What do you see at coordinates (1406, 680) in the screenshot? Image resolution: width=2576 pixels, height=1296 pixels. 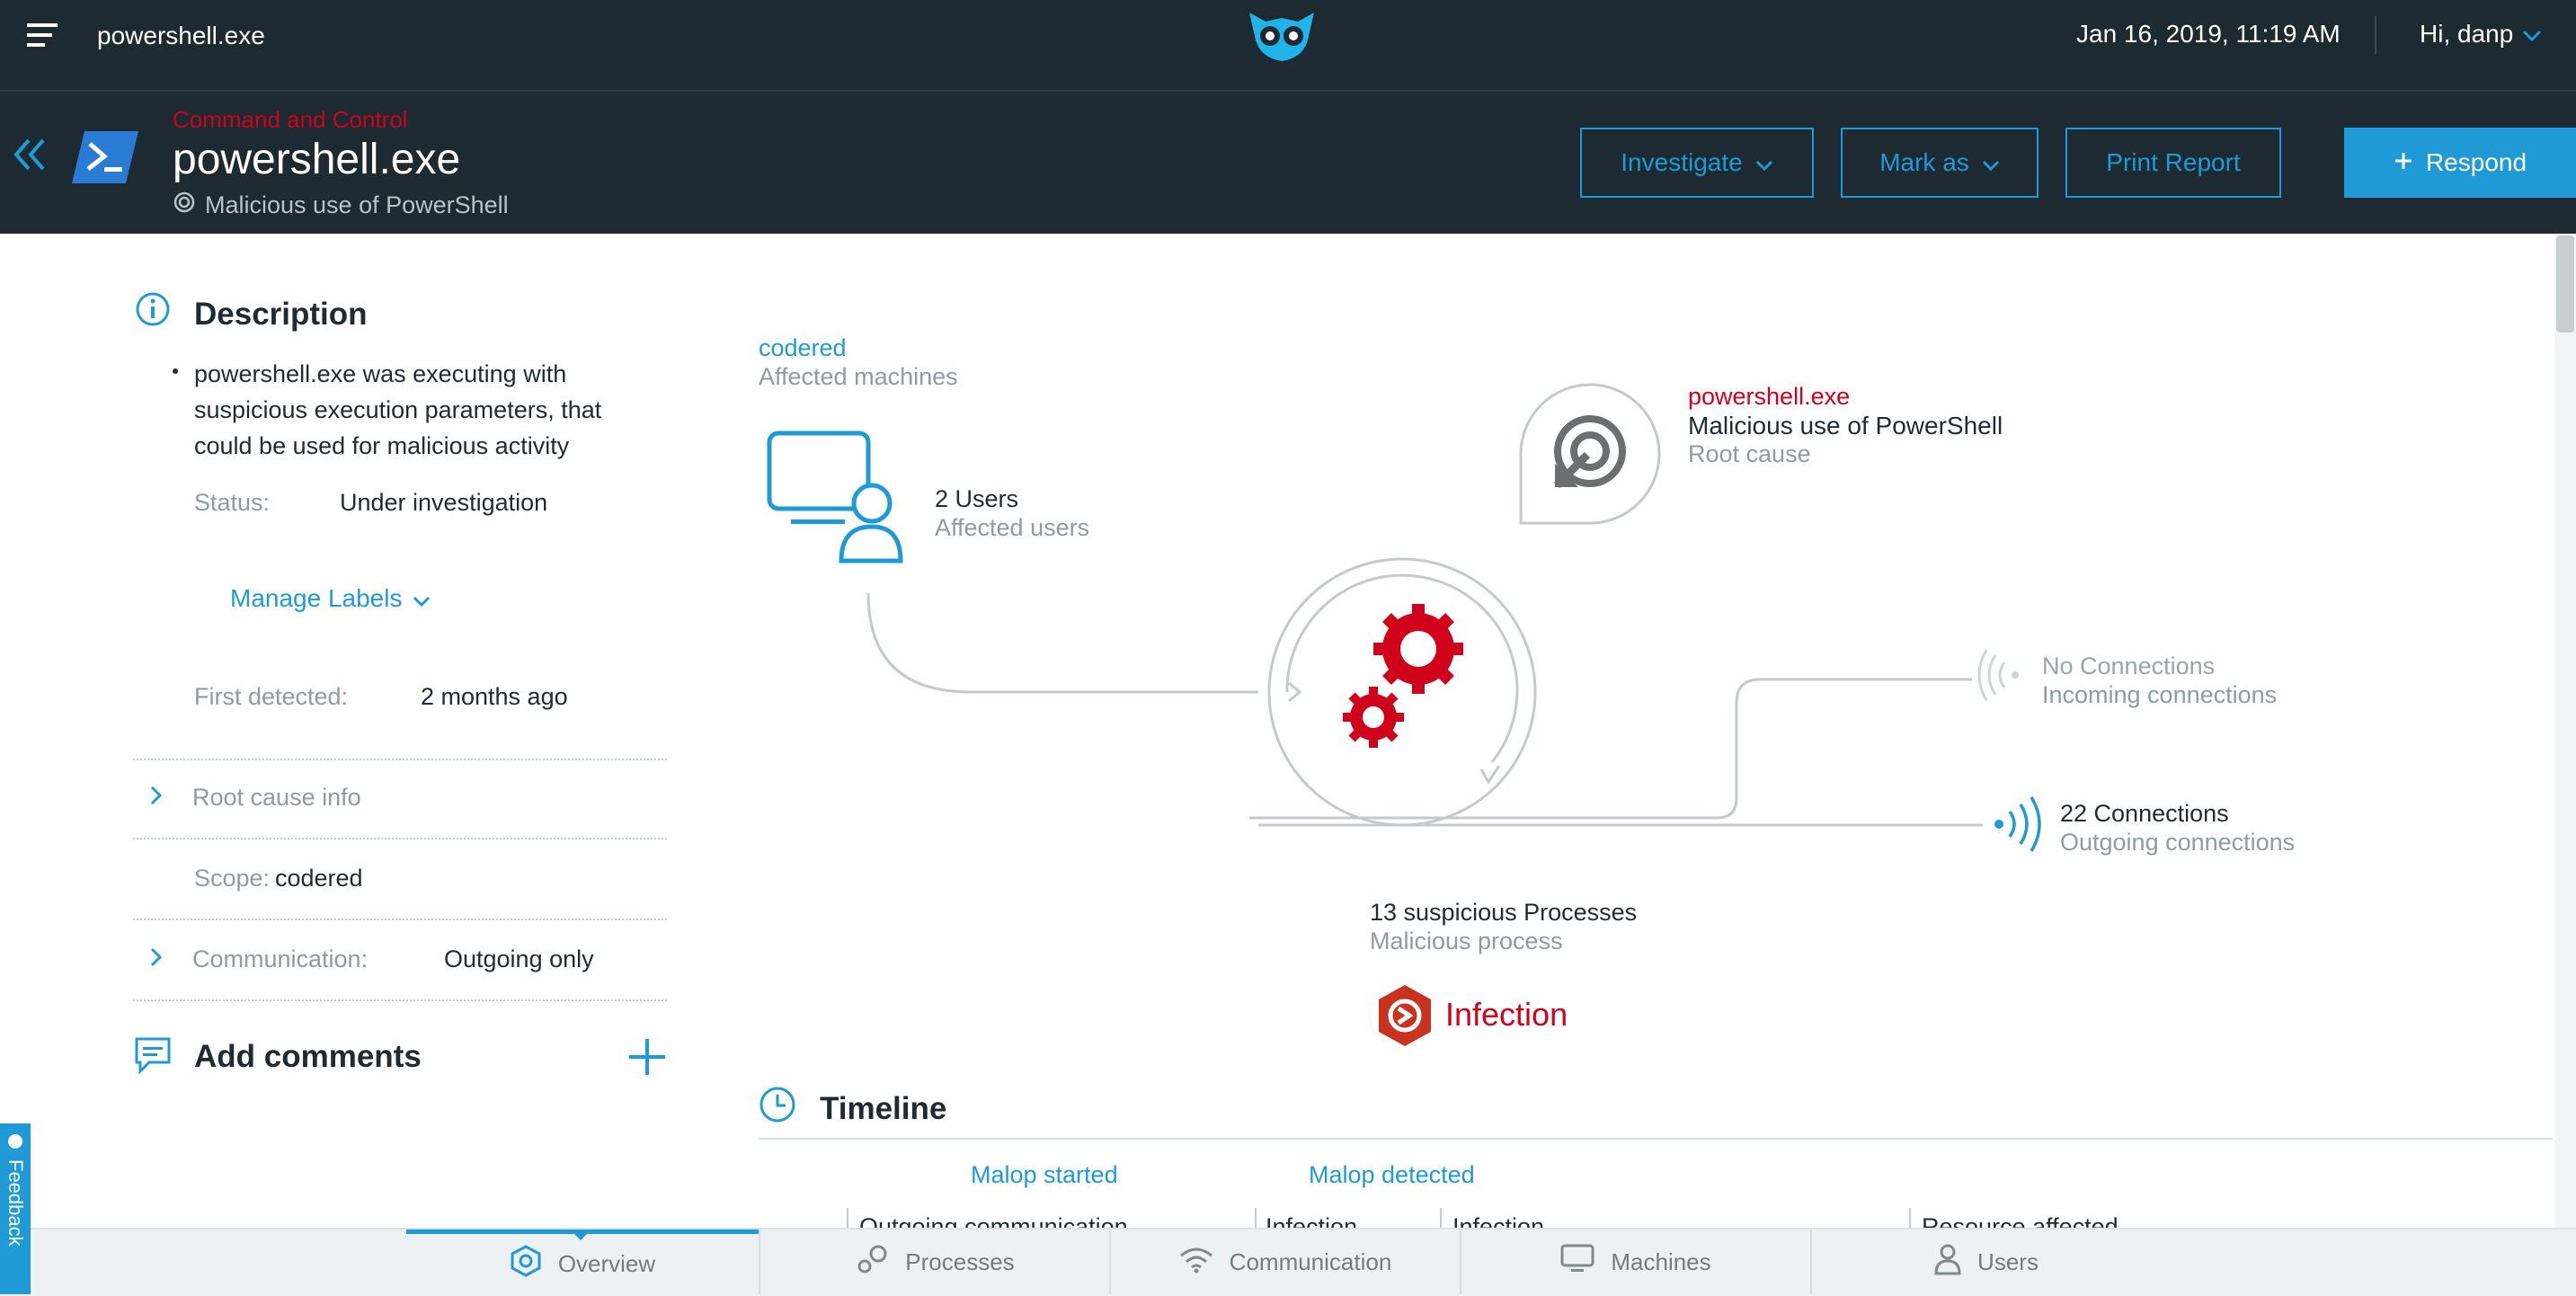 I see `process-gears-icon` at bounding box center [1406, 680].